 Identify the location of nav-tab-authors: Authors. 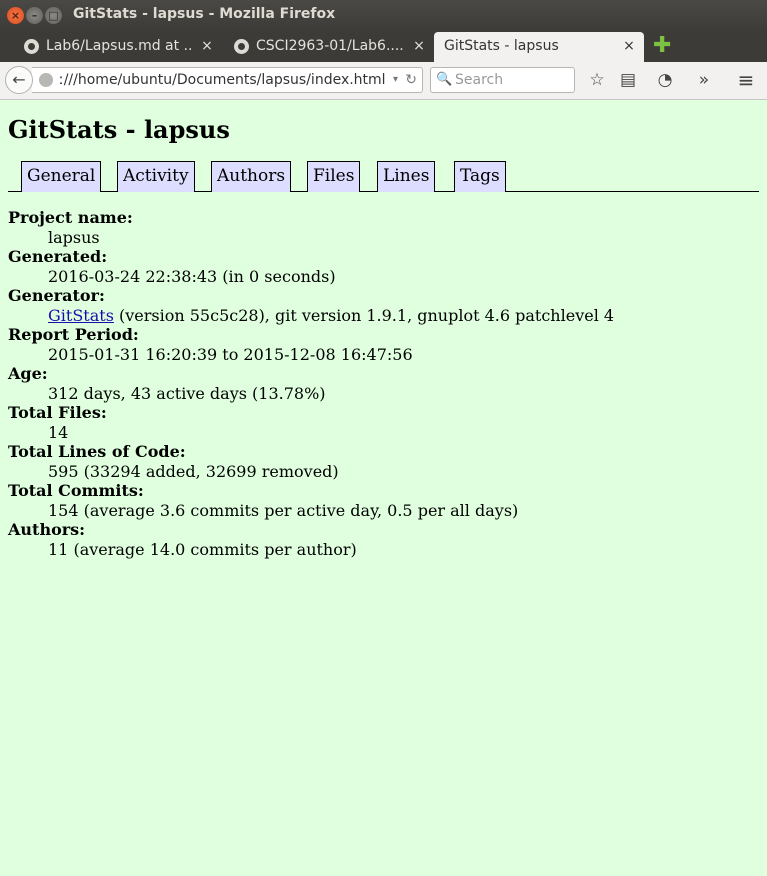
(251, 176).